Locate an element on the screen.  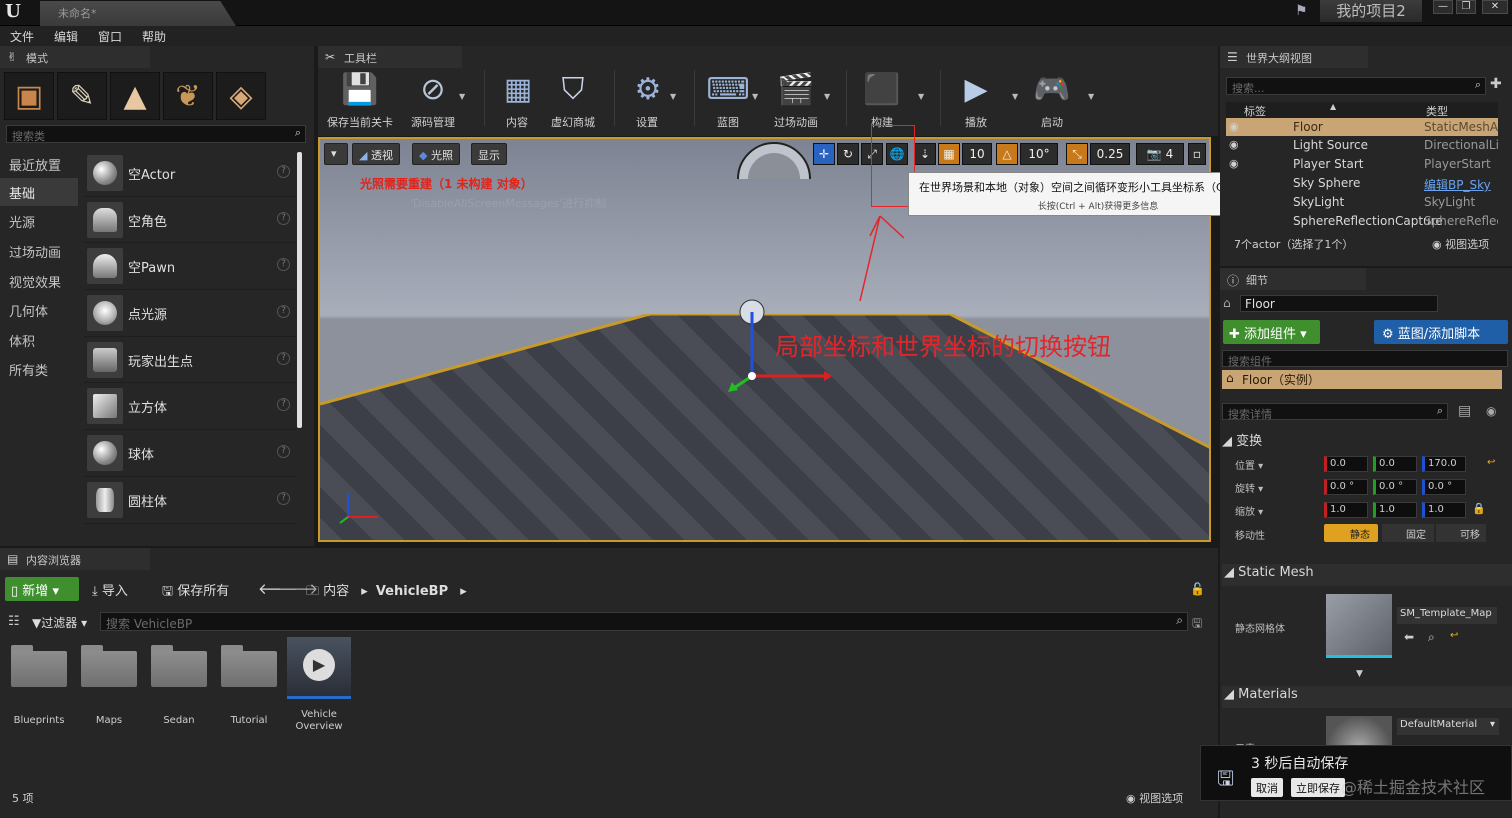
static-mesh-picker: SM_Template_Map is located at coordinates (1447, 615).